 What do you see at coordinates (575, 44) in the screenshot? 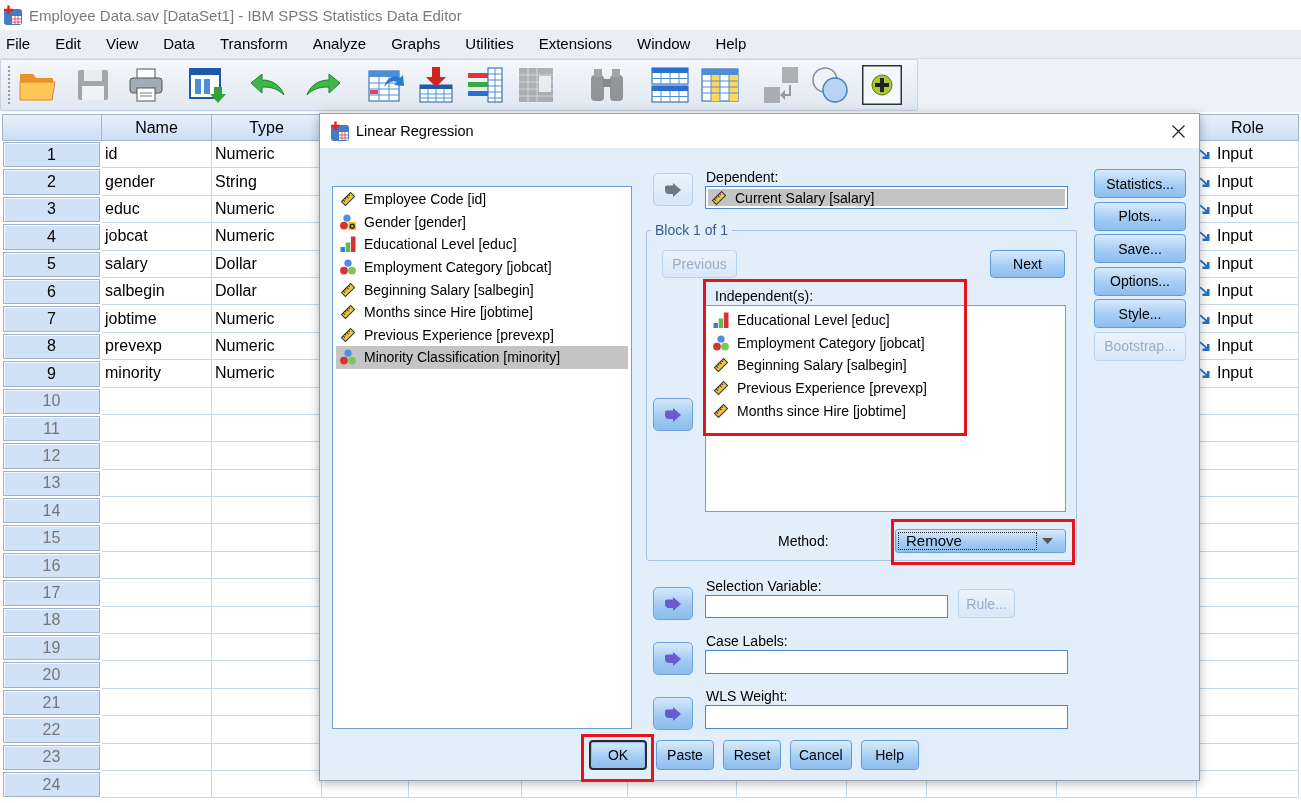
I see `menu-item: Extensions` at bounding box center [575, 44].